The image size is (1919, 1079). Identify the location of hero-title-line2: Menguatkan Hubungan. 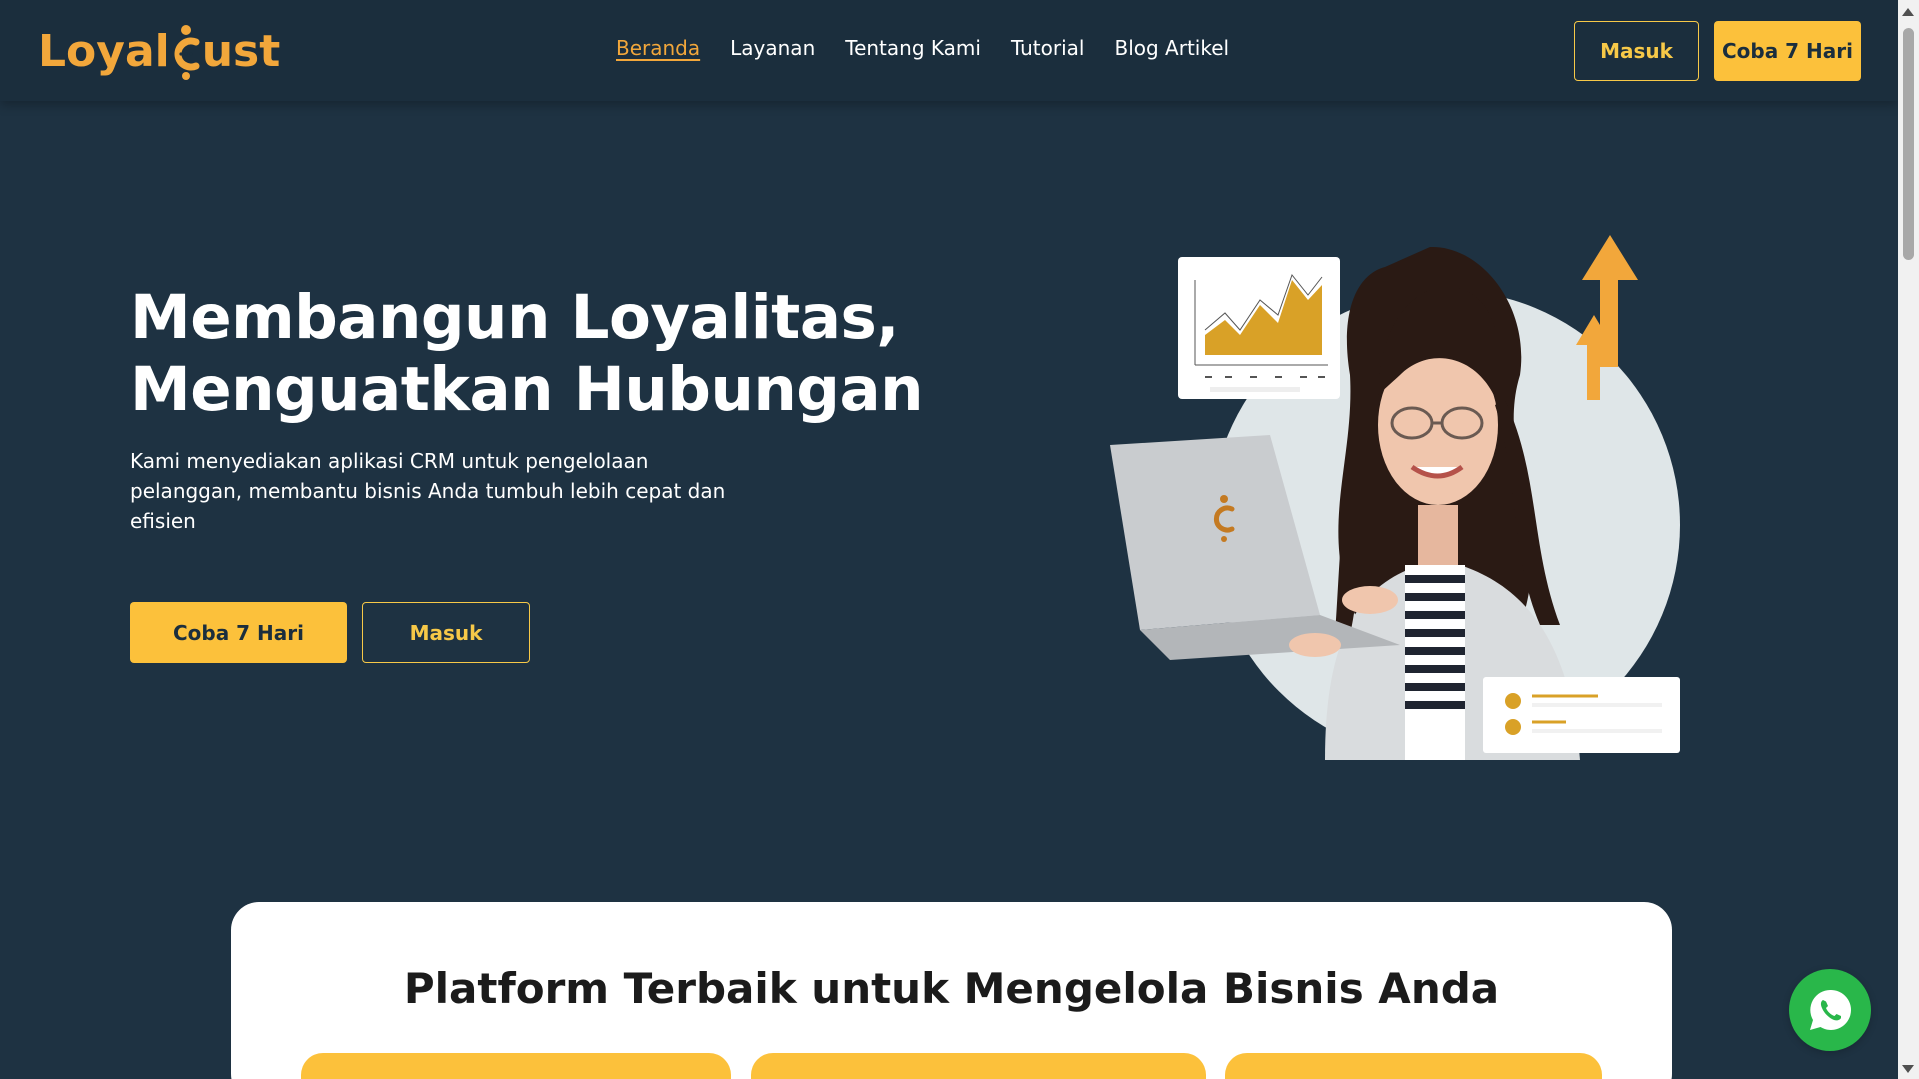
(527, 389).